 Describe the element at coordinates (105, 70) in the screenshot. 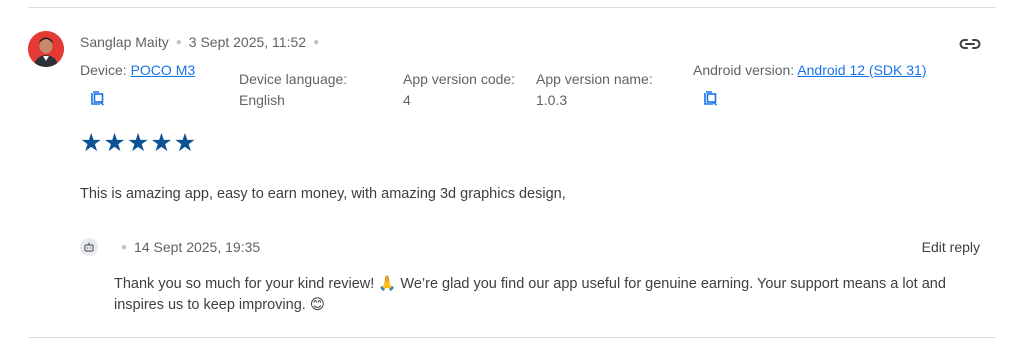

I see `device-label: Device:` at that location.